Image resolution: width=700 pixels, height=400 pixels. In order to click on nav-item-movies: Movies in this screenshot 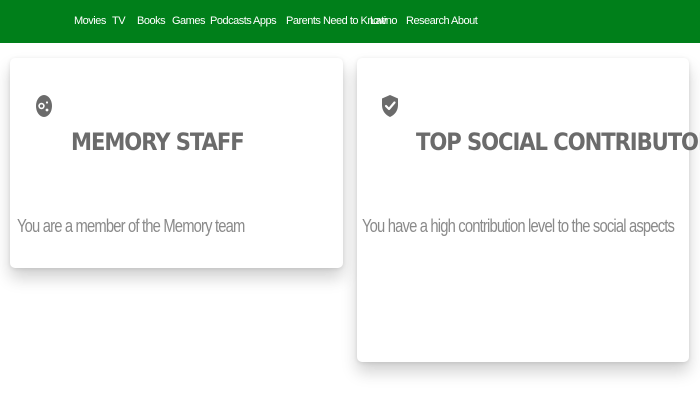, I will do `click(90, 21)`.